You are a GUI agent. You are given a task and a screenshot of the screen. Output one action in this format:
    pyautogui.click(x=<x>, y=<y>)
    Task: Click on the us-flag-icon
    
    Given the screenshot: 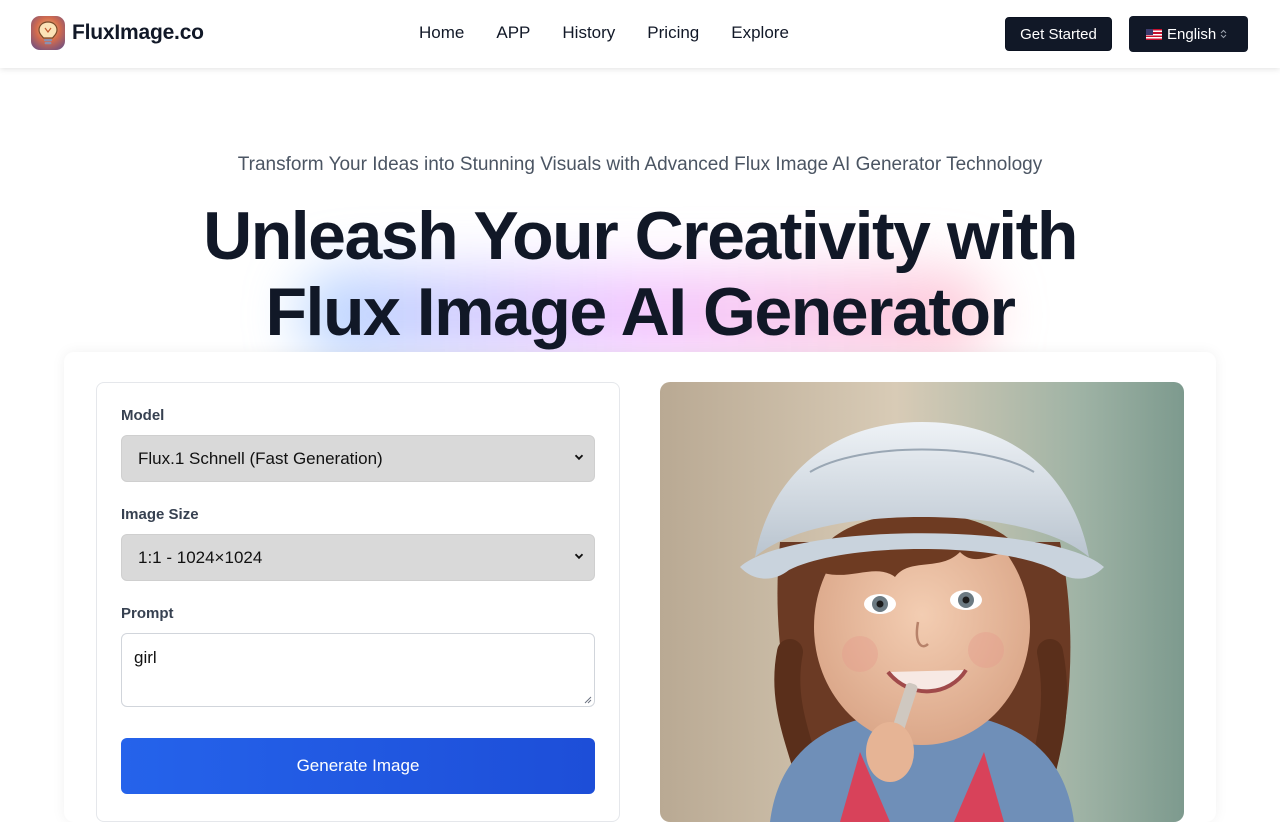 What is the action you would take?
    pyautogui.click(x=1154, y=34)
    